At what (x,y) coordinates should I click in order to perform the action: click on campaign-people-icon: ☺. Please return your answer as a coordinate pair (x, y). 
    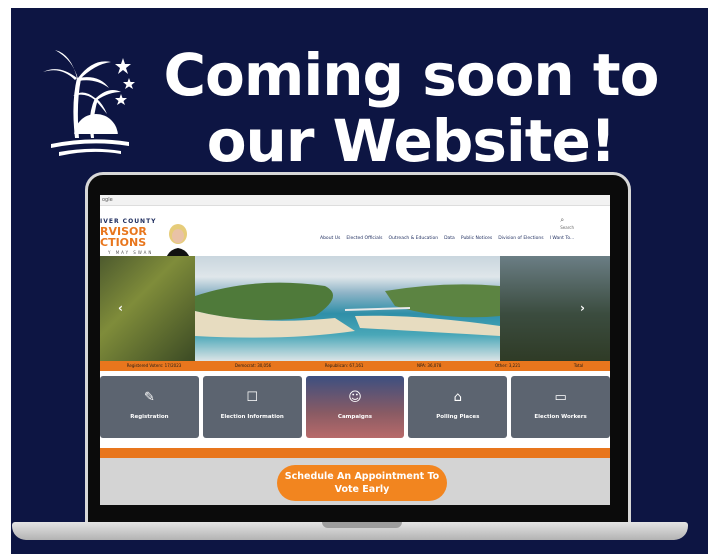
    Looking at the image, I should click on (355, 397).